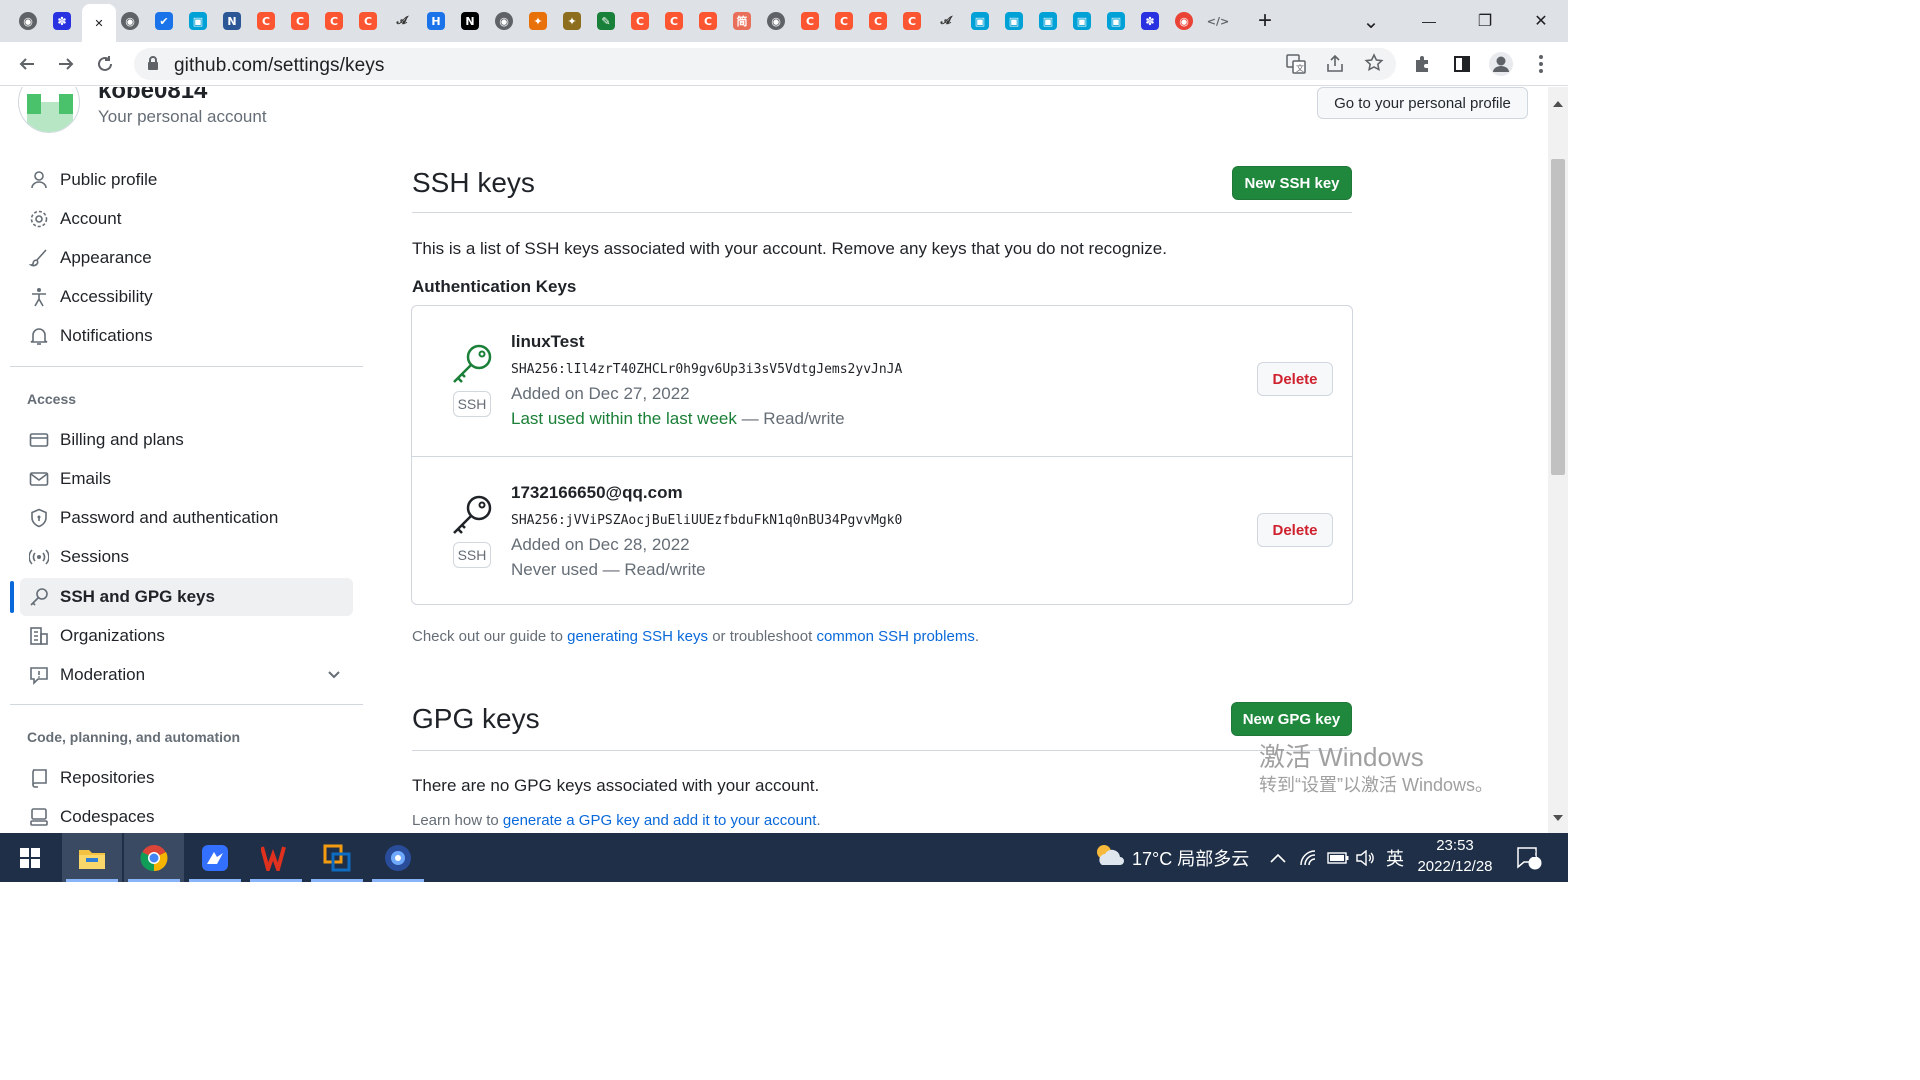 The image size is (1920, 1080). Describe the element at coordinates (186, 219) in the screenshot. I see `sidebar-item-account: Account` at that location.